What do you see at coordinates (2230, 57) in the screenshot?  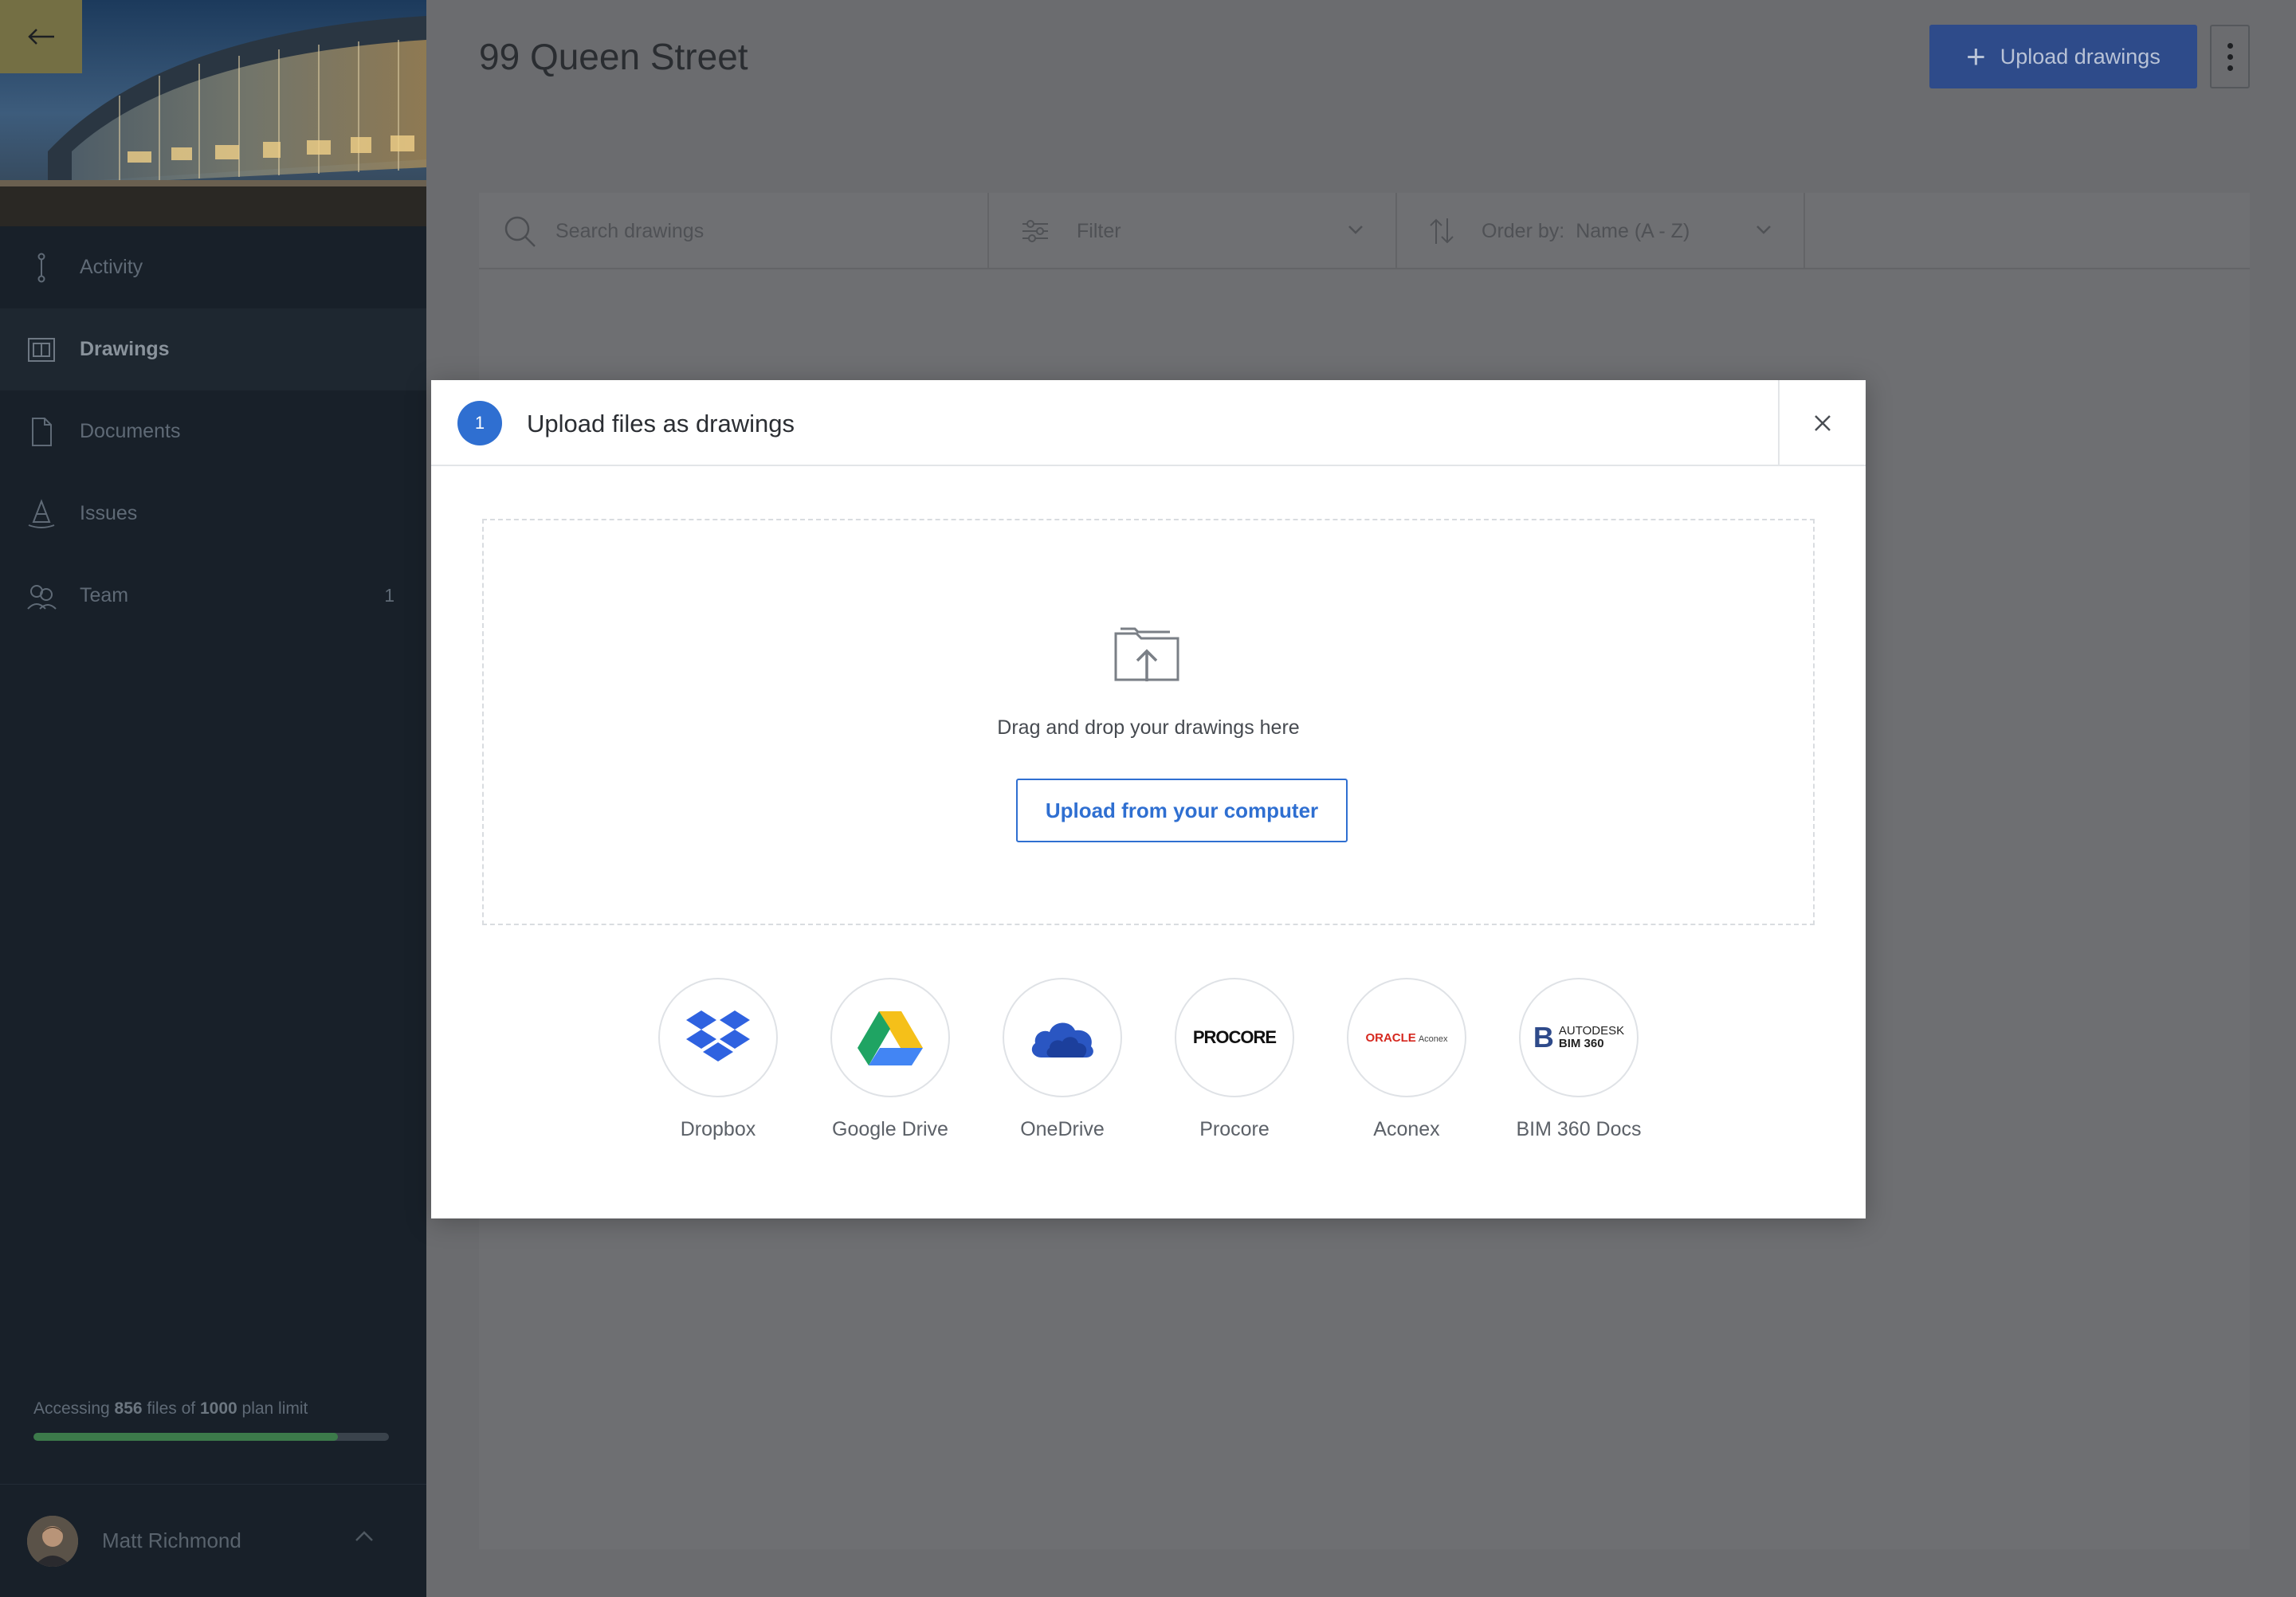 I see `more-options-button` at bounding box center [2230, 57].